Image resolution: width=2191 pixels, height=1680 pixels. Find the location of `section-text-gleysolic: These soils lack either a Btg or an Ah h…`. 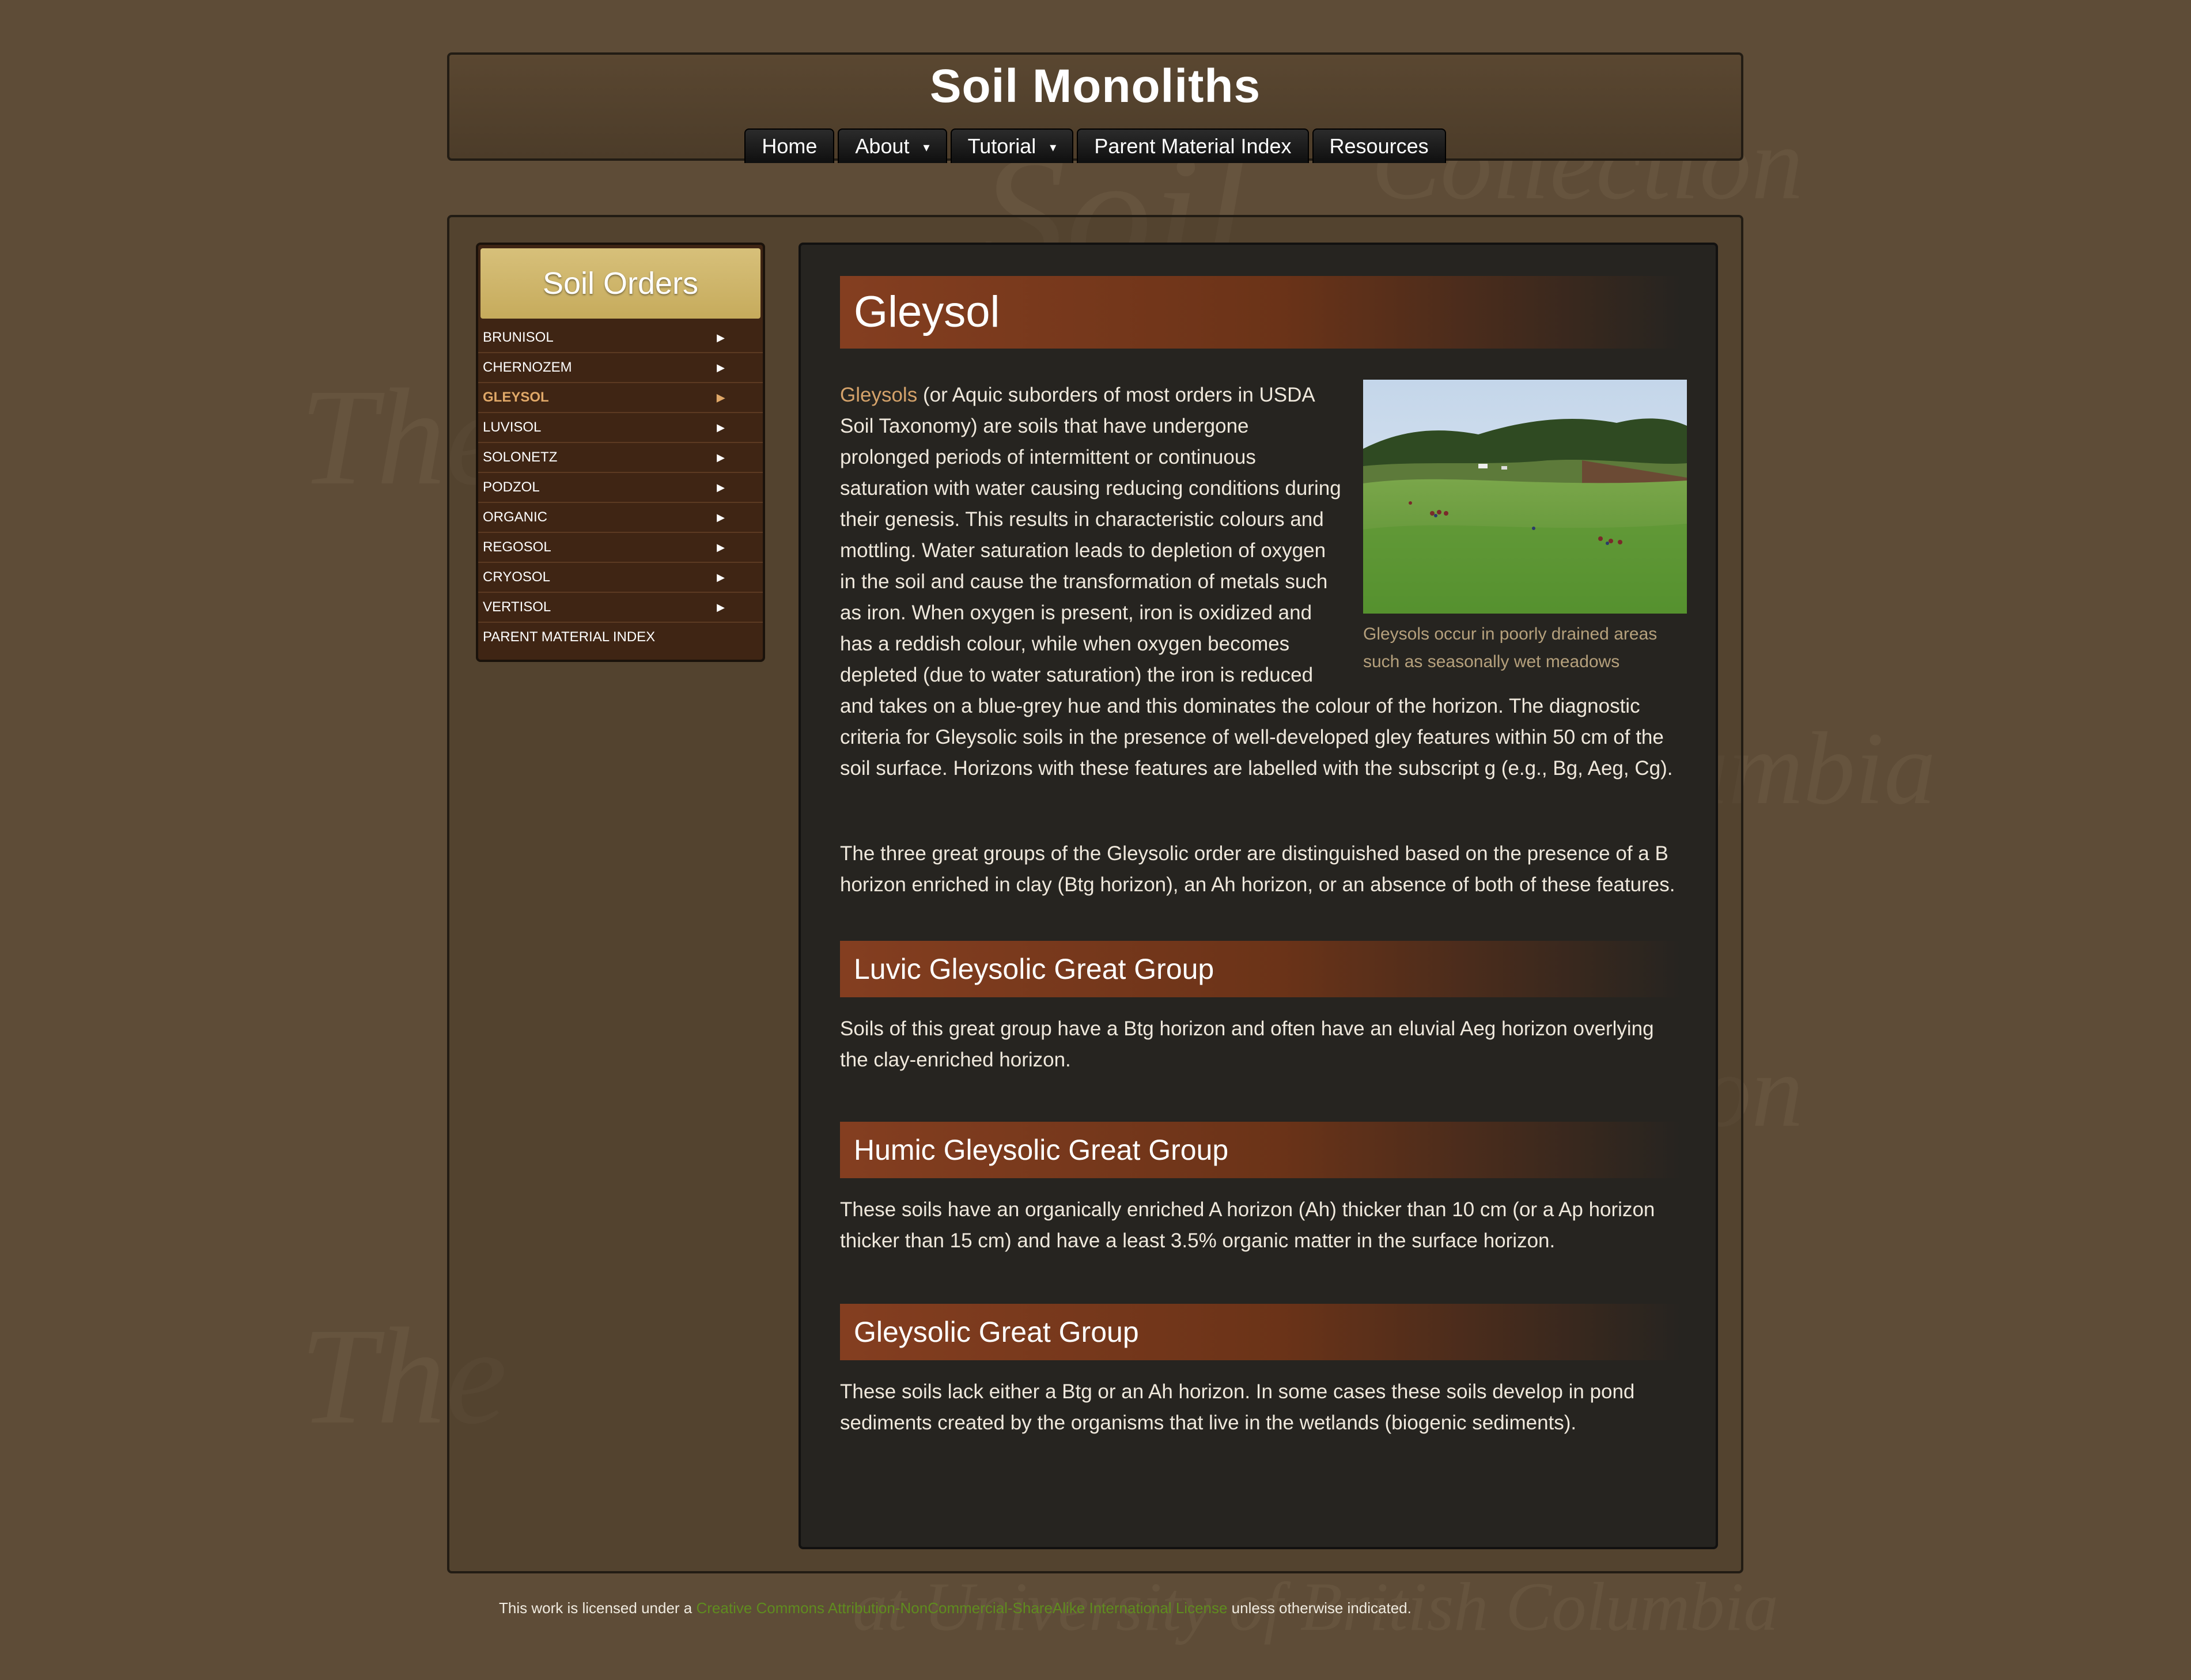

section-text-gleysolic: These soils lack either a Btg or an Ah h… is located at coordinates (1237, 1407).